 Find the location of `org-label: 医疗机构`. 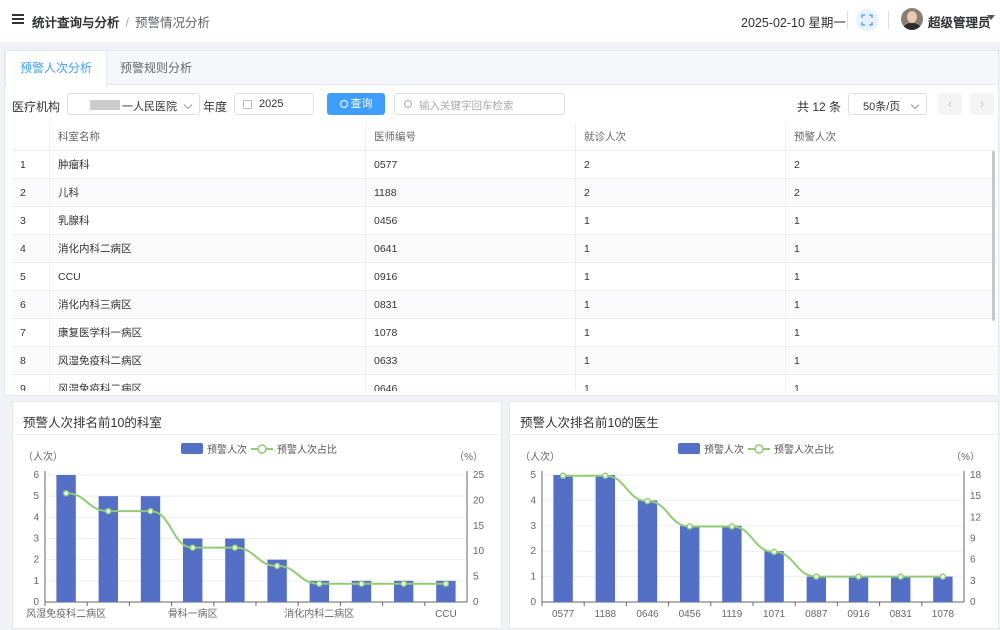

org-label: 医疗机构 is located at coordinates (36, 107).